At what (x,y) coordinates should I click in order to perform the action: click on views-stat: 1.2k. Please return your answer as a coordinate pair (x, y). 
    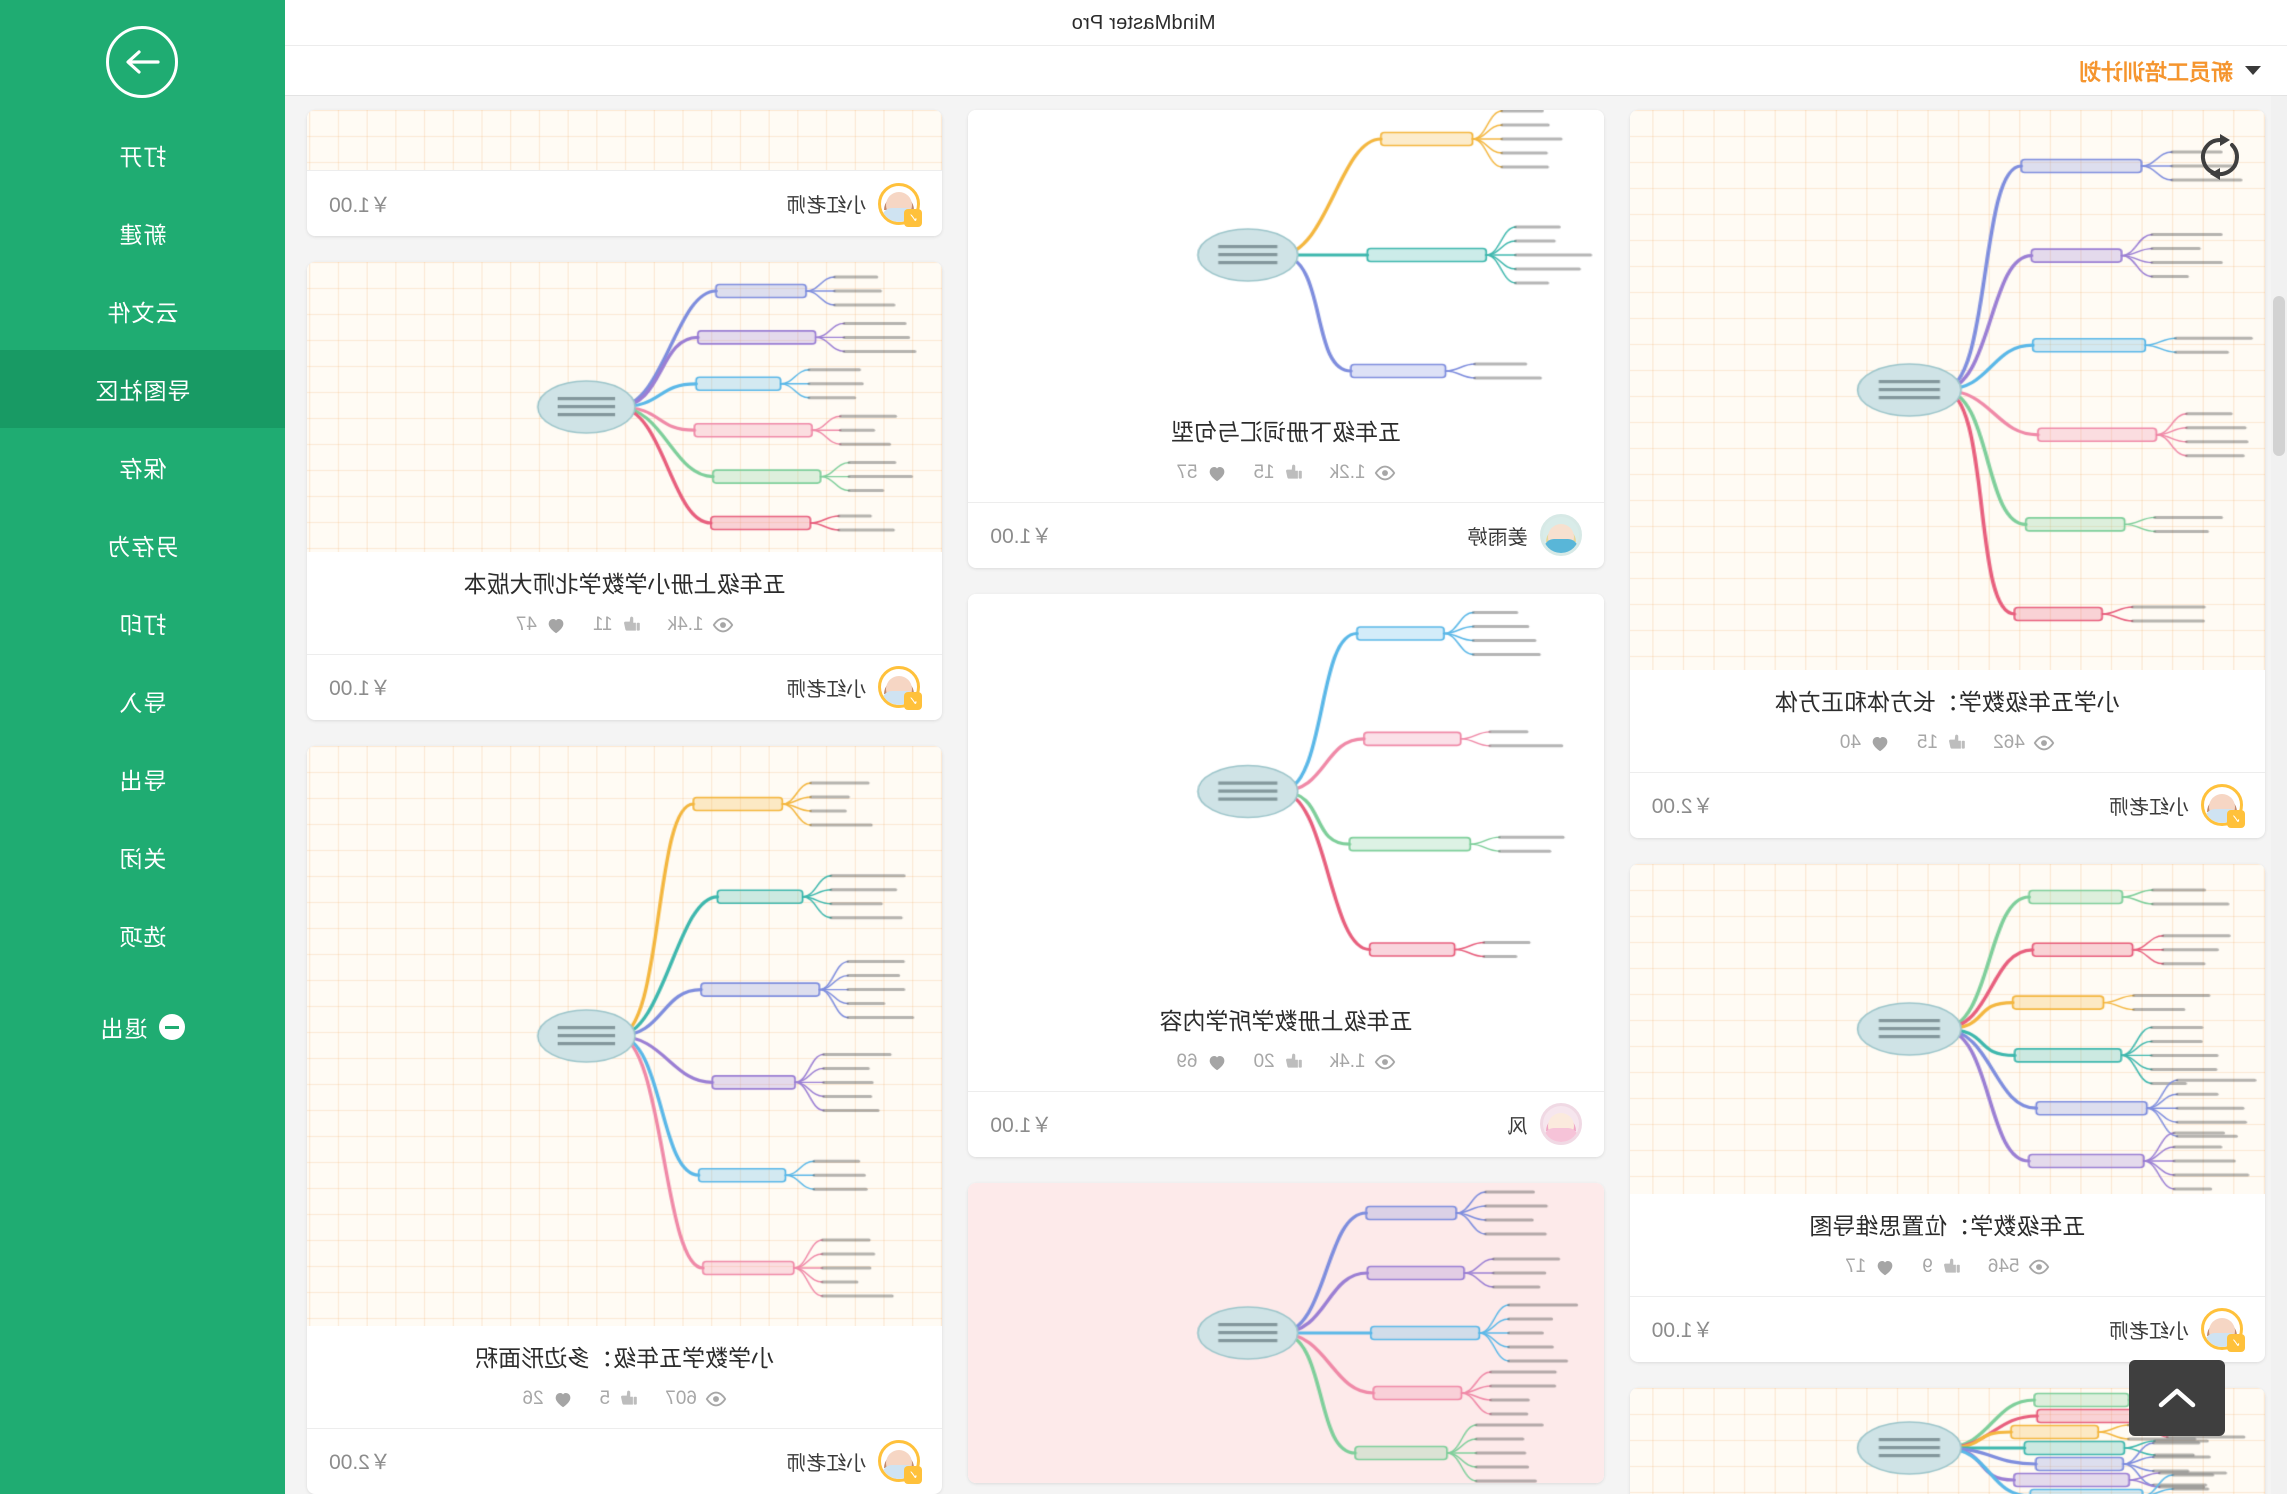
    Looking at the image, I should click on (1363, 473).